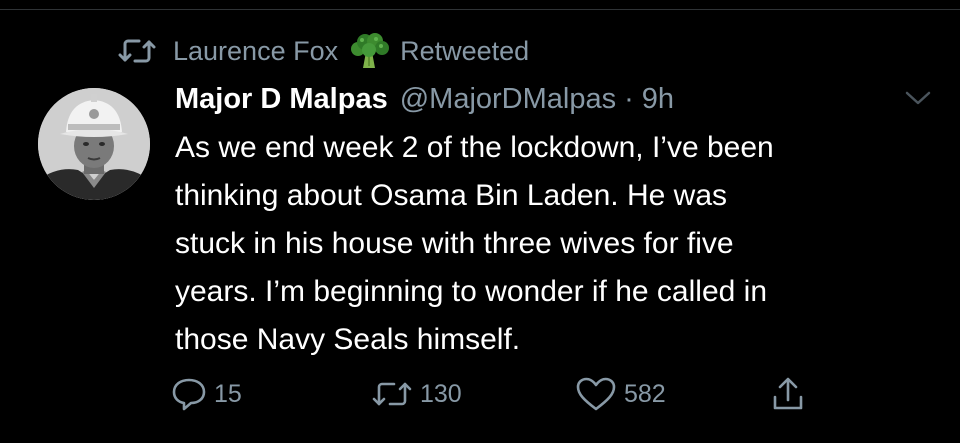 The height and width of the screenshot is (443, 960). Describe the element at coordinates (658, 99) in the screenshot. I see `tweet-timestamp: 9h` at that location.